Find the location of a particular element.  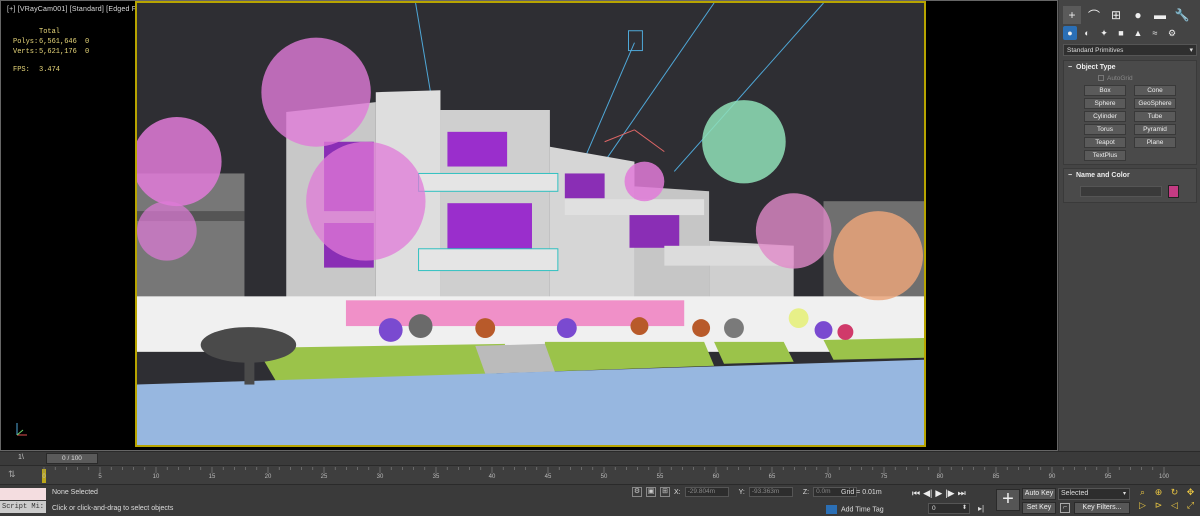

rollout-header: − Name and Color is located at coordinates (1130, 175).